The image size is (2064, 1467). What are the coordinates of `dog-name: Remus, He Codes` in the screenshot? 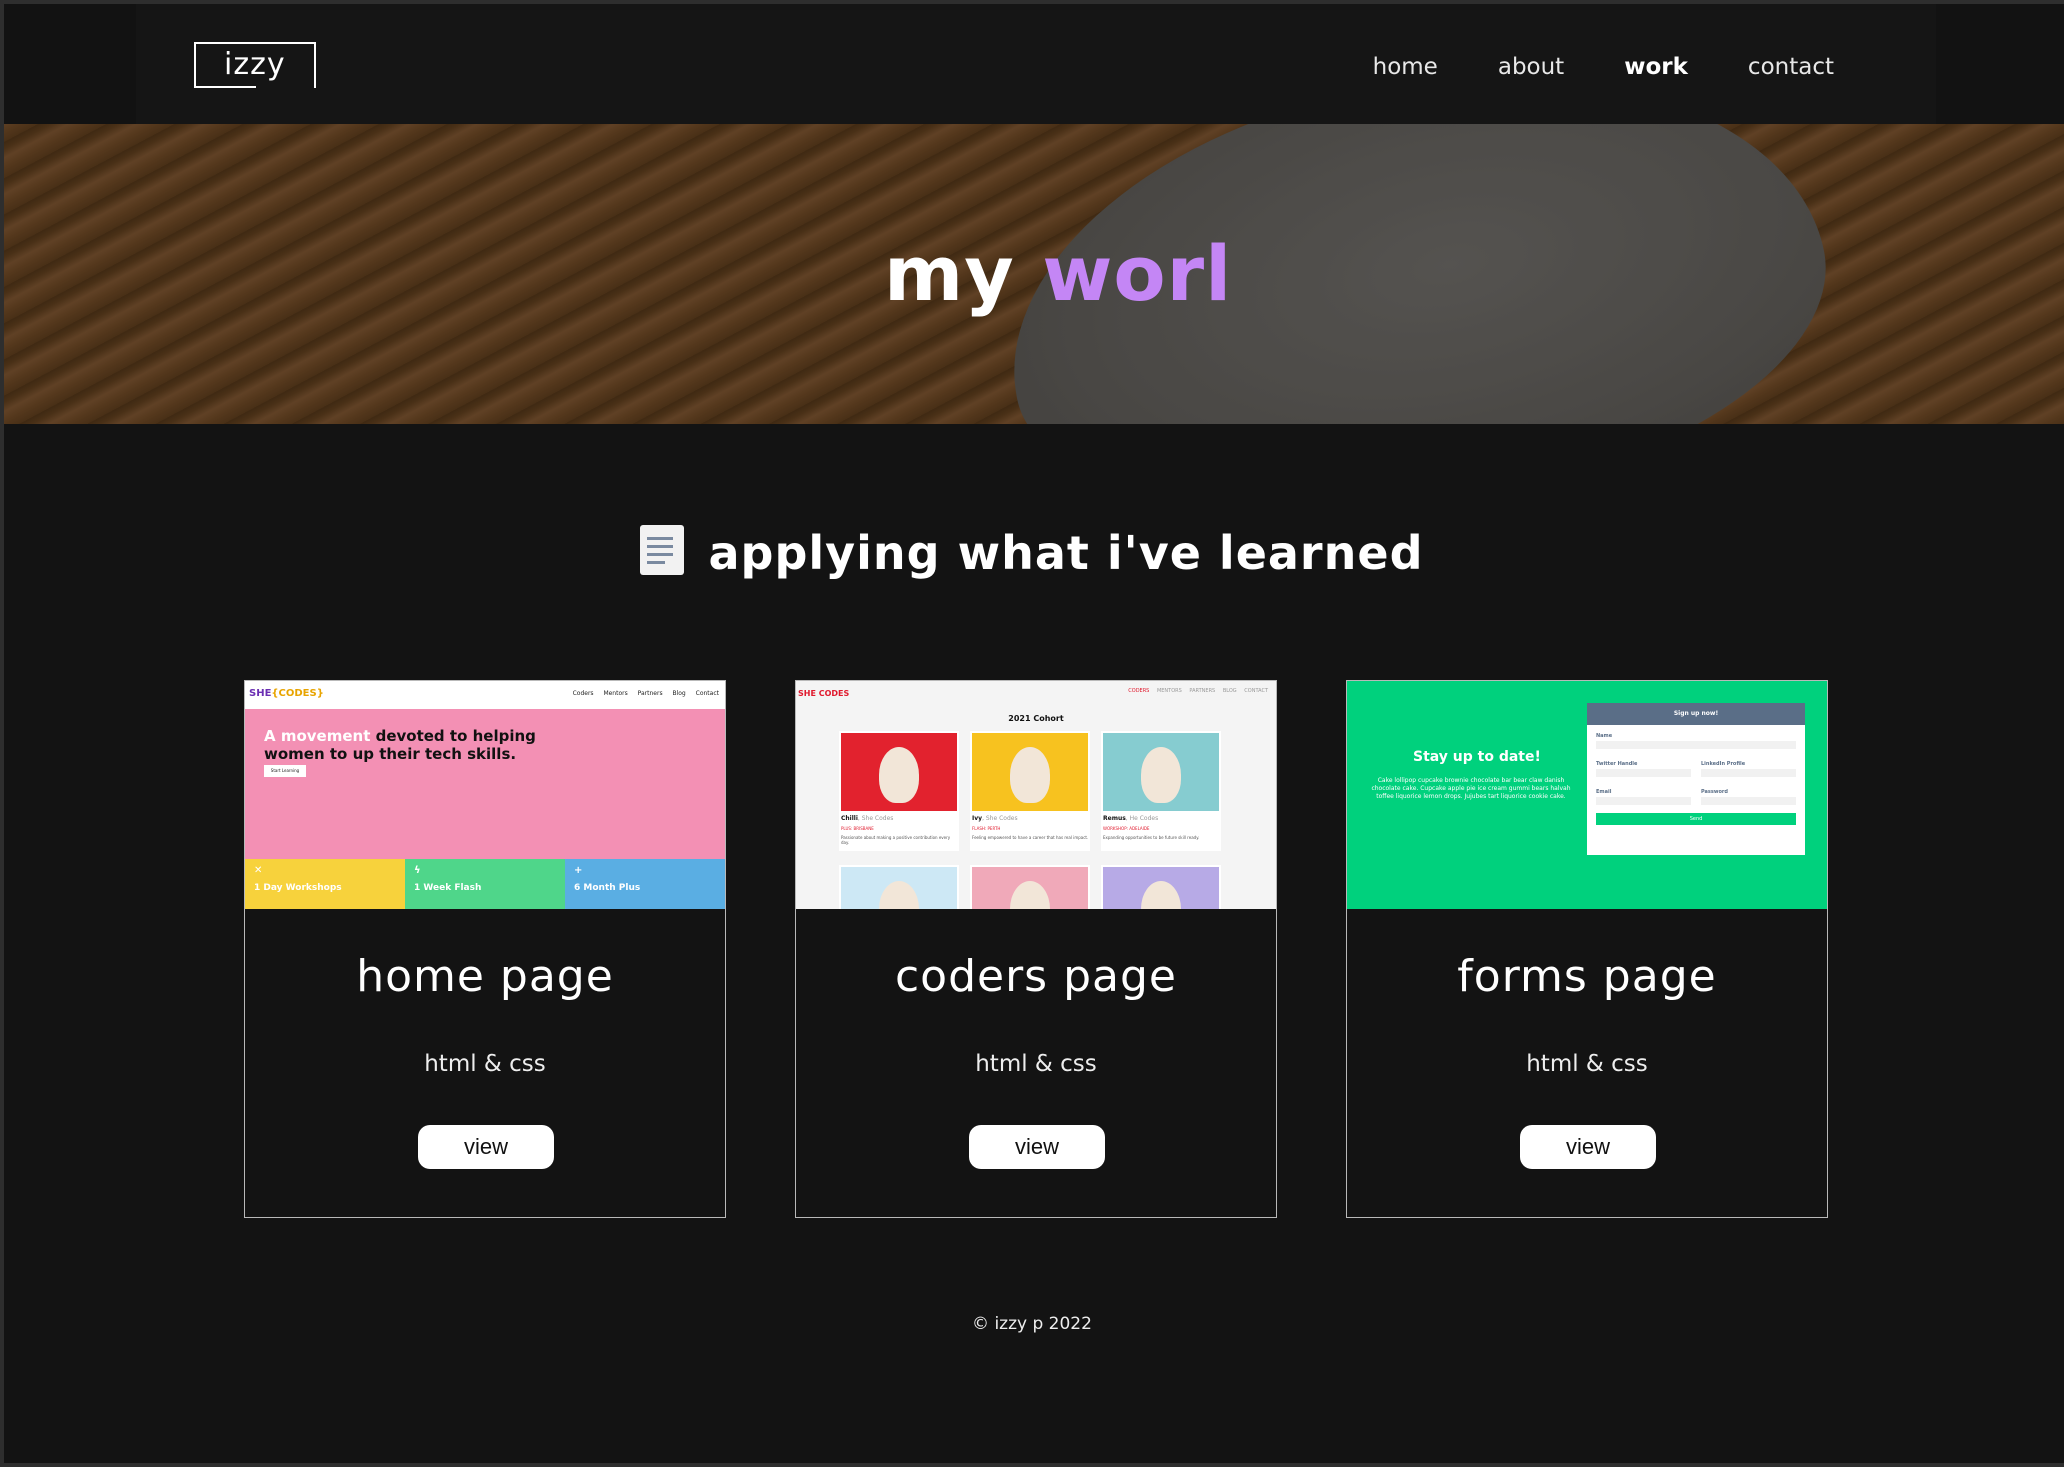 It's located at (1131, 818).